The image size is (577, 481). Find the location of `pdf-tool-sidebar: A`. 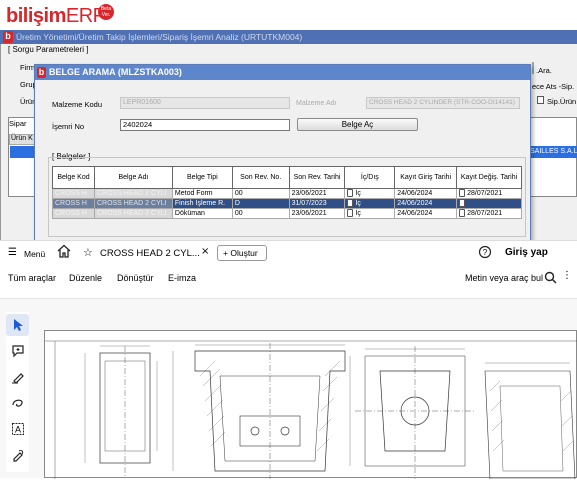

pdf-tool-sidebar: A is located at coordinates (17, 392).